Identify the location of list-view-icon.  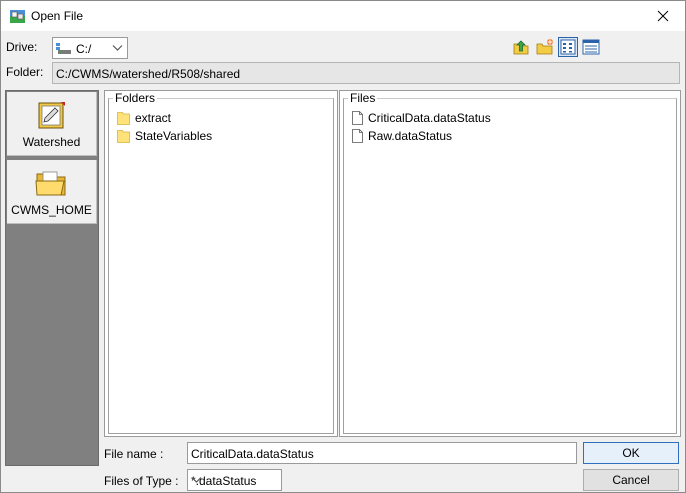
(568, 47).